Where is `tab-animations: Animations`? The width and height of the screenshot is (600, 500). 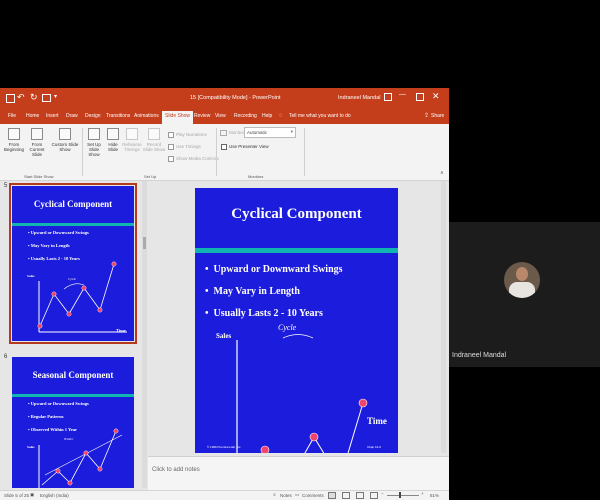
tab-animations: Animations is located at coordinates (146, 116).